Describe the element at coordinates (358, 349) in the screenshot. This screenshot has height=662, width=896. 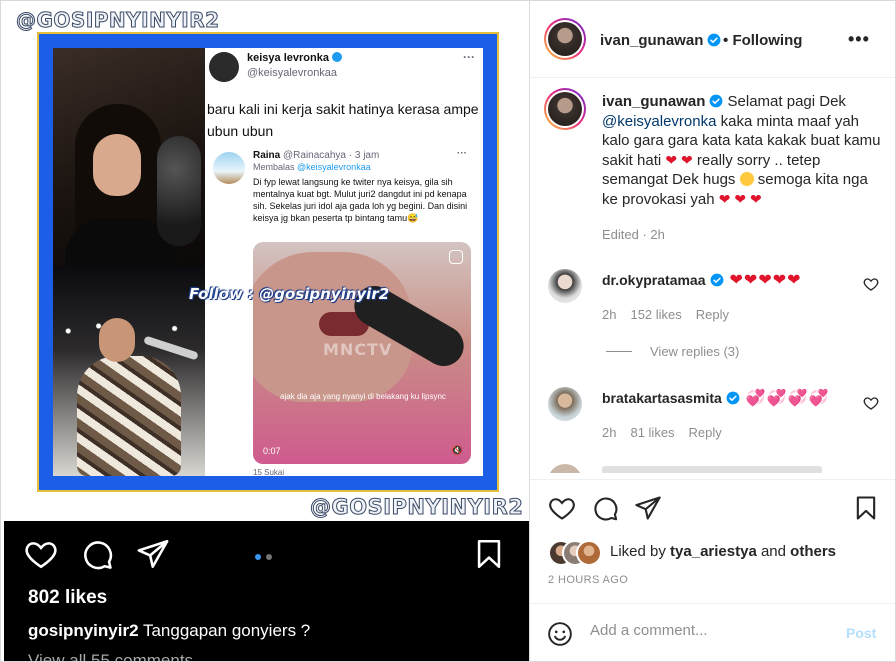
I see `video-logo: MNCTV` at that location.